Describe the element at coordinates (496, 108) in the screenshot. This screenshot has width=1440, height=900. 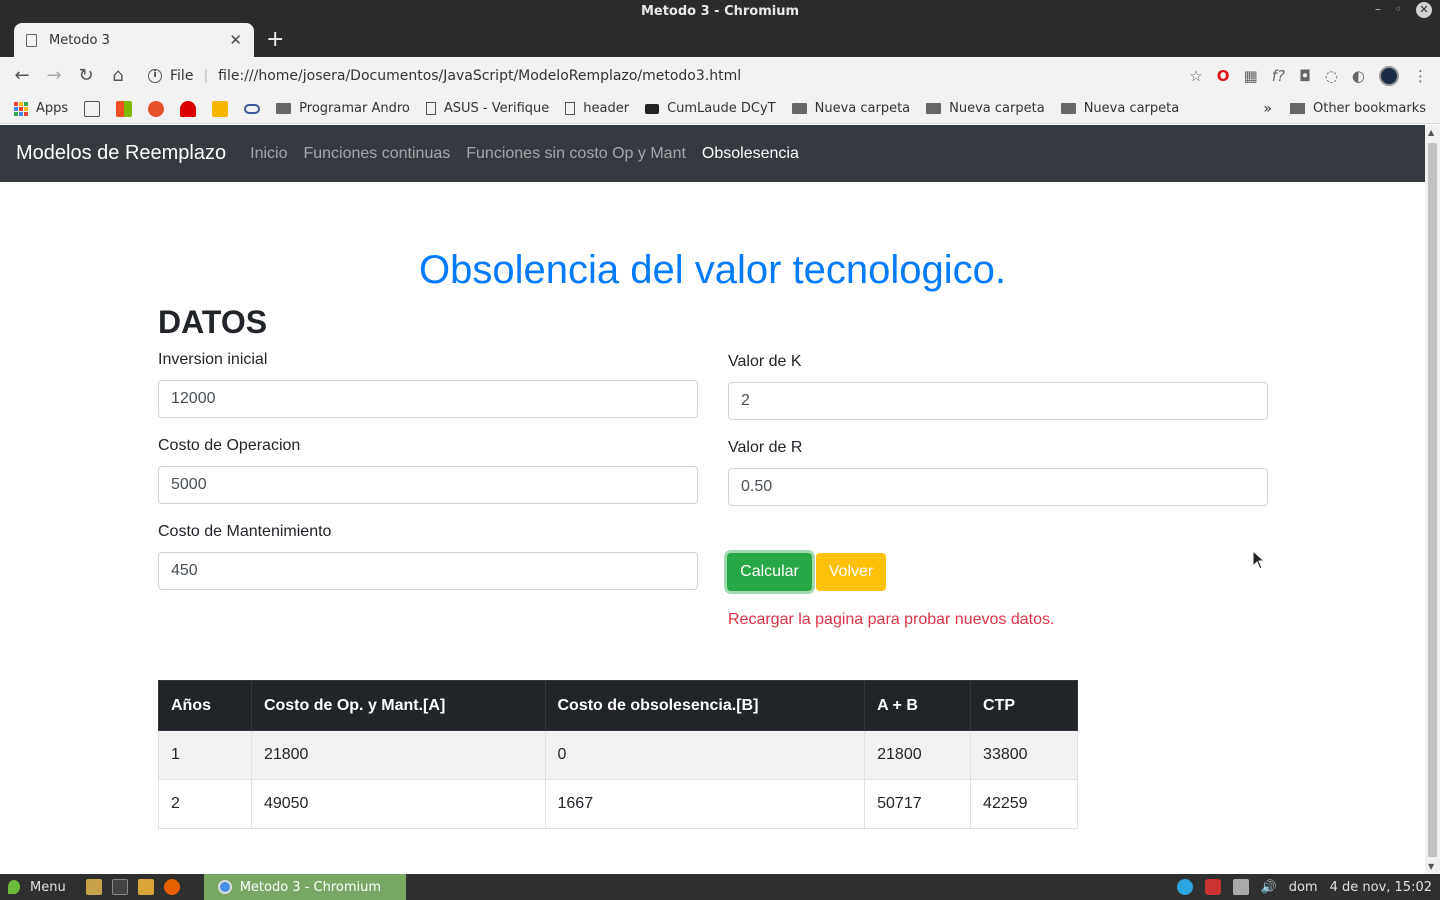
I see `bookmark-label: ASUS - Verifique` at that location.